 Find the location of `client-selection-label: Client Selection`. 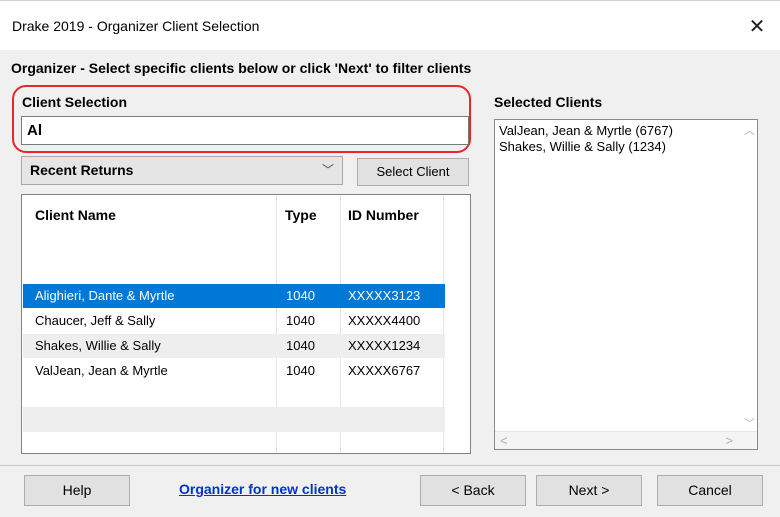

client-selection-label: Client Selection is located at coordinates (75, 102).